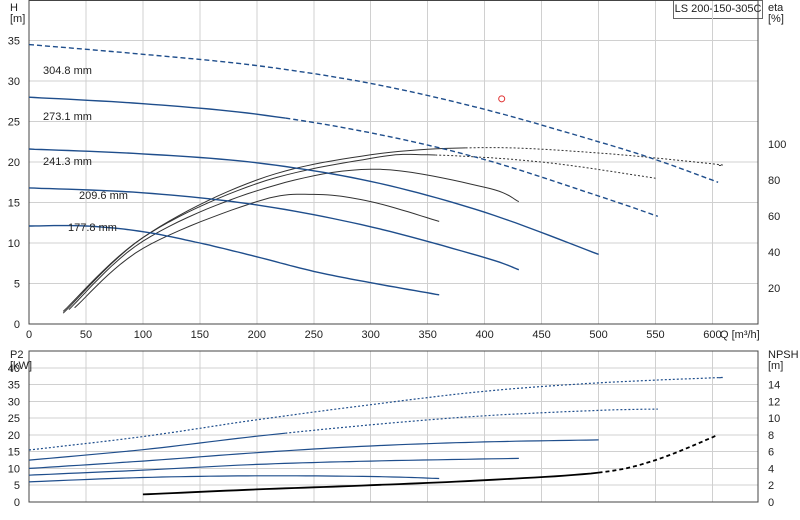 Image resolution: width=800 pixels, height=520 pixels. What do you see at coordinates (14, 469) in the screenshot?
I see `bottom-left-tick-label: 10` at bounding box center [14, 469].